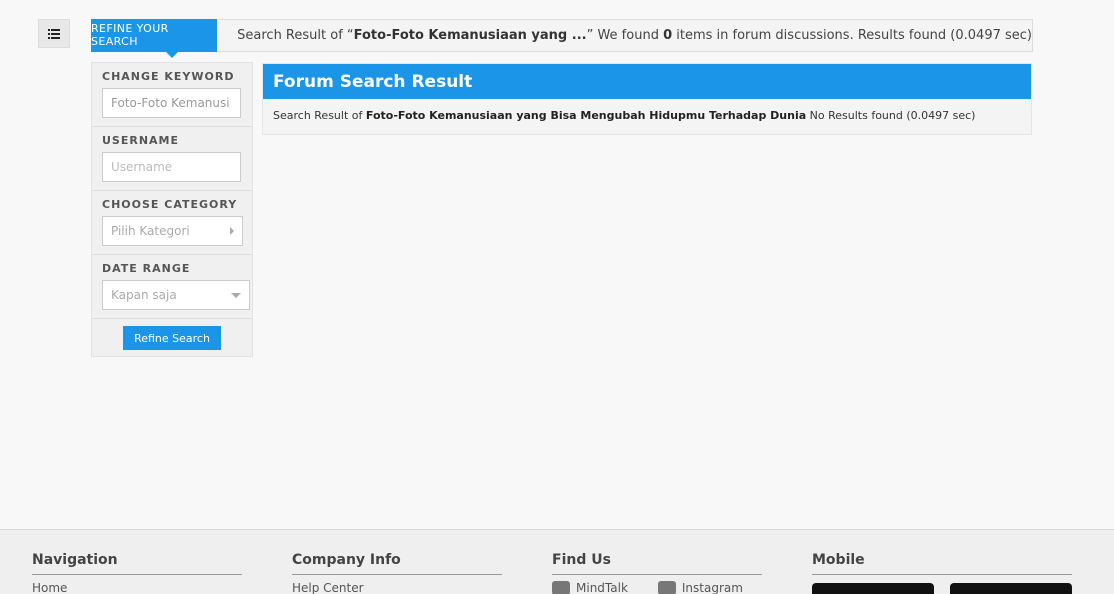  I want to click on result-prefix: Search Result of, so click(319, 115).